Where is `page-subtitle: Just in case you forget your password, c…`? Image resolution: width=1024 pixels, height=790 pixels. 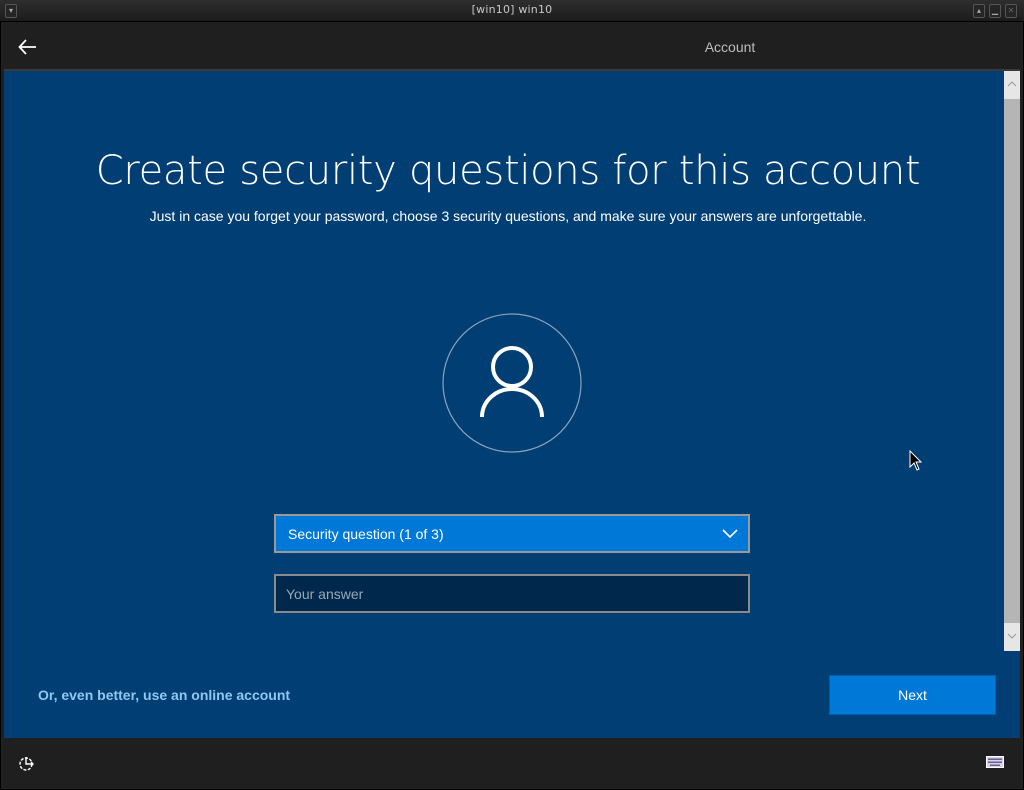
page-subtitle: Just in case you forget your password, c… is located at coordinates (508, 216).